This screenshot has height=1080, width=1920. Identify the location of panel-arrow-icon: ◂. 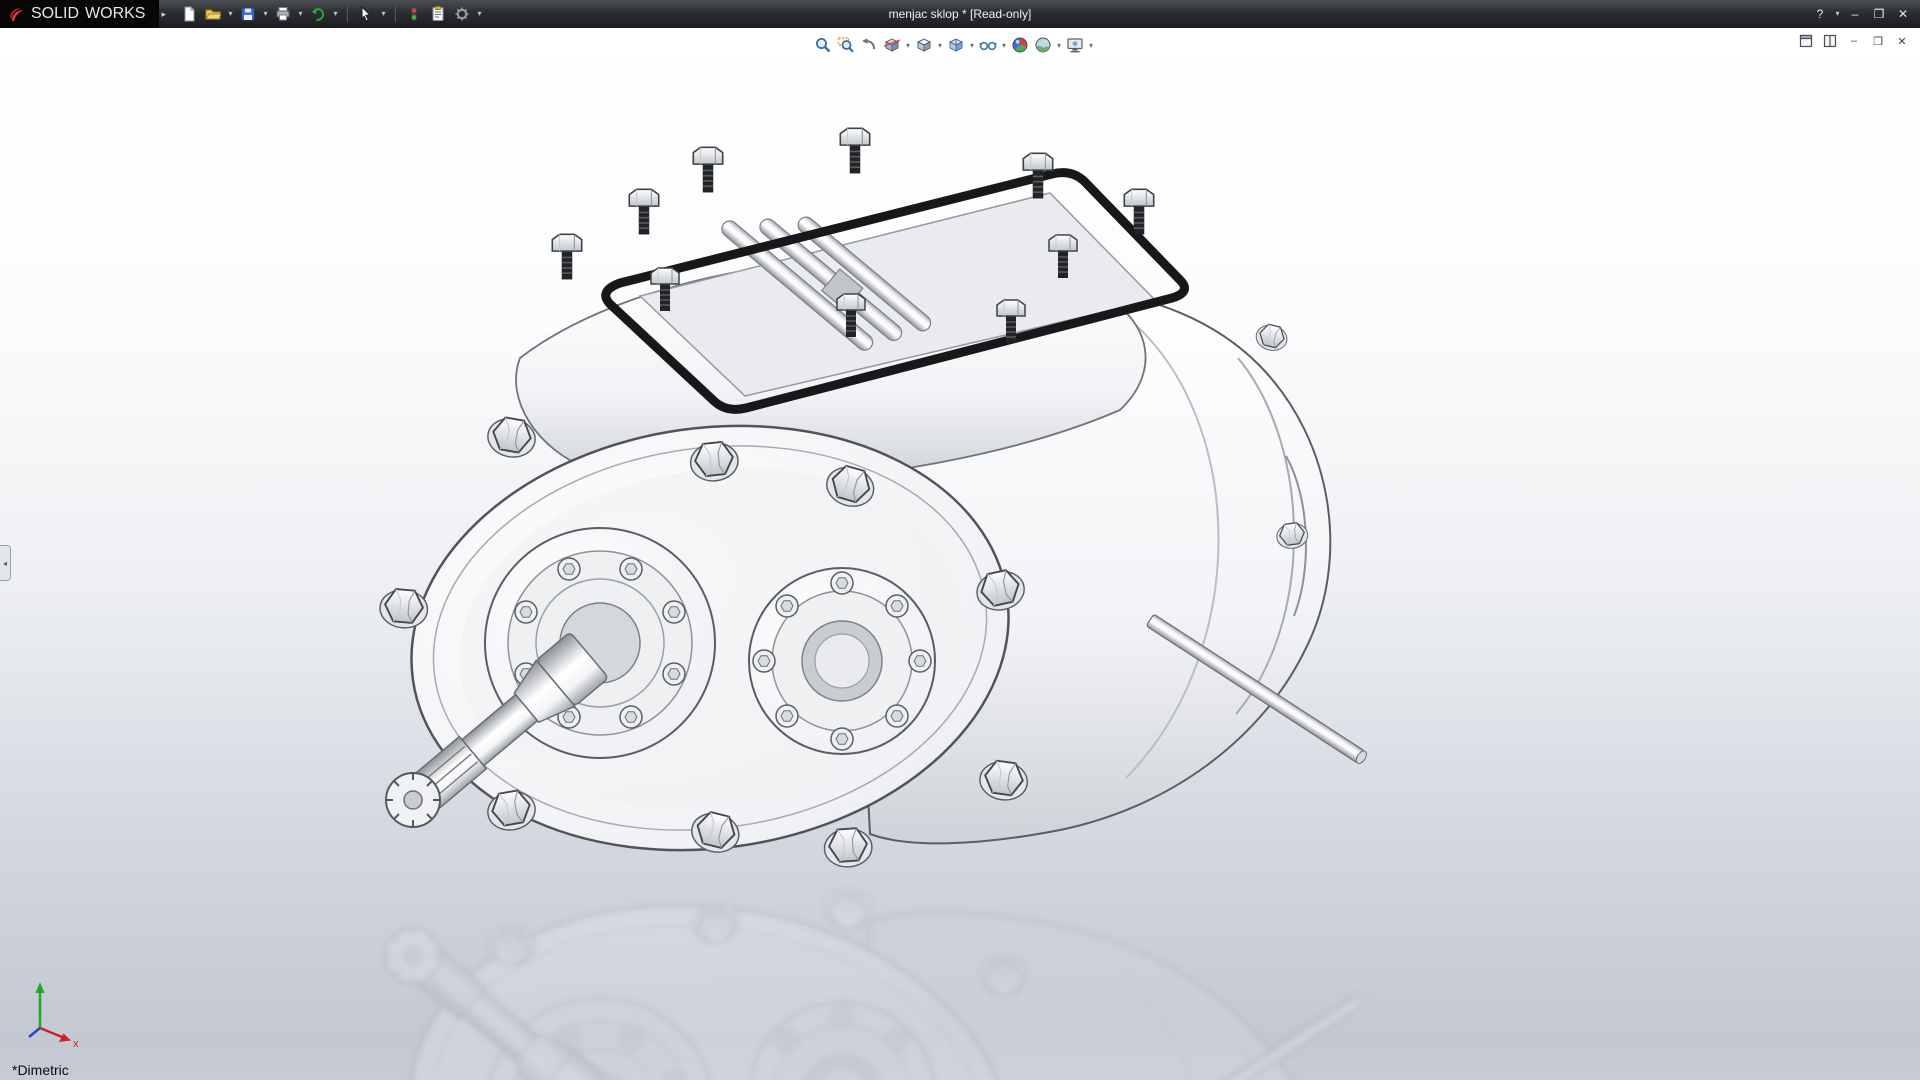
(4, 563).